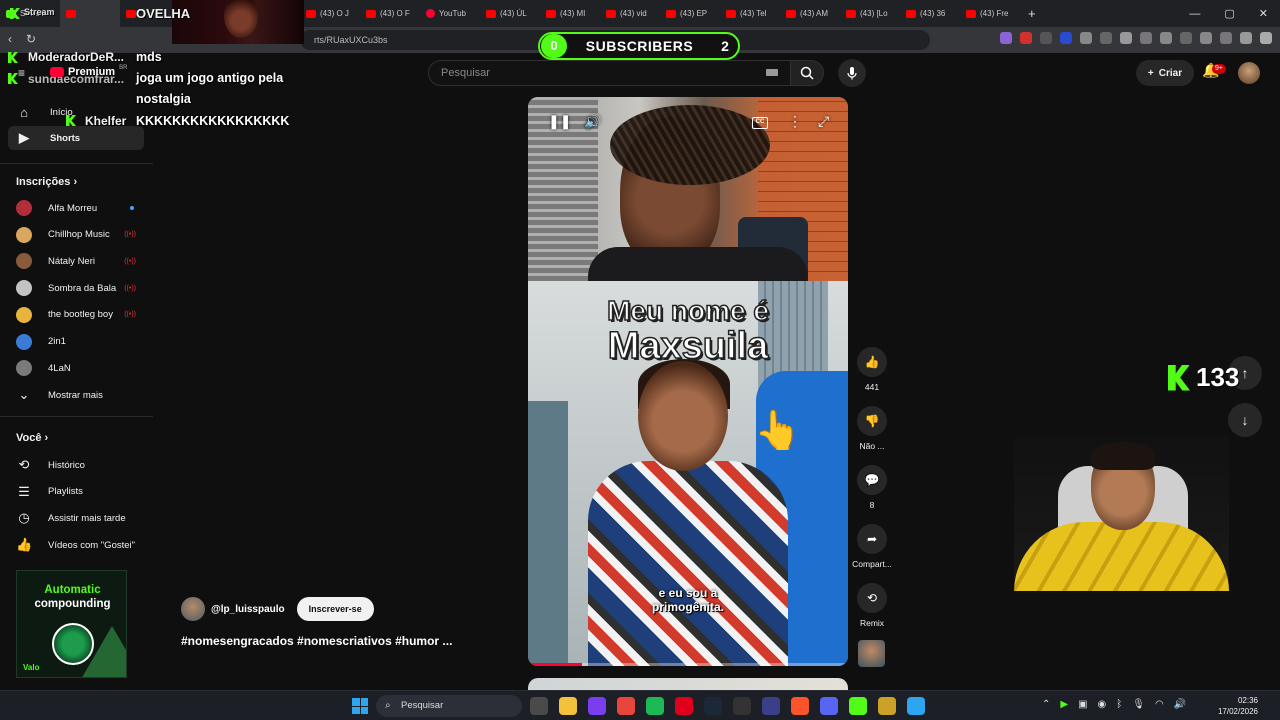 Image resolution: width=1280 pixels, height=720 pixels. What do you see at coordinates (1229, 13) in the screenshot?
I see `maximize-button: ▢` at bounding box center [1229, 13].